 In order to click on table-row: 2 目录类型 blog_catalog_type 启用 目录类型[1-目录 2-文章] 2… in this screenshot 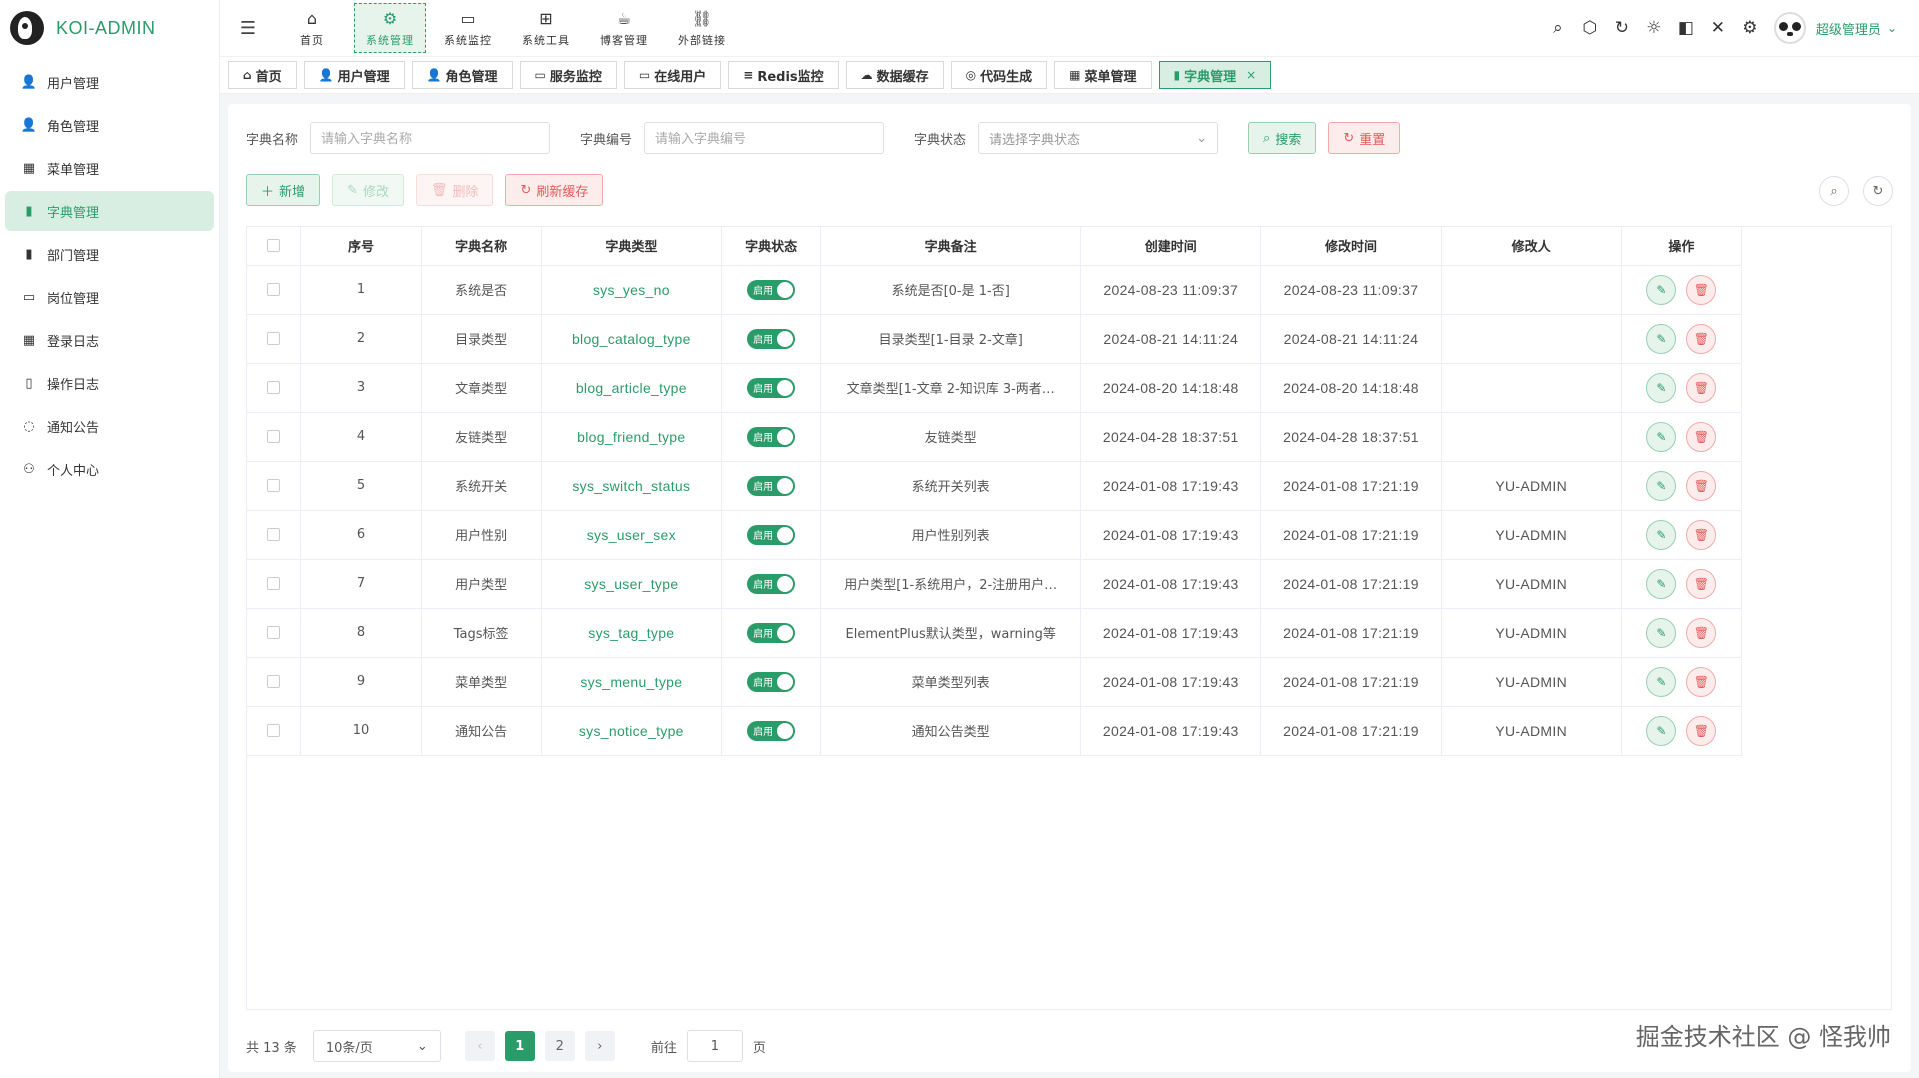, I will do `click(995, 339)`.